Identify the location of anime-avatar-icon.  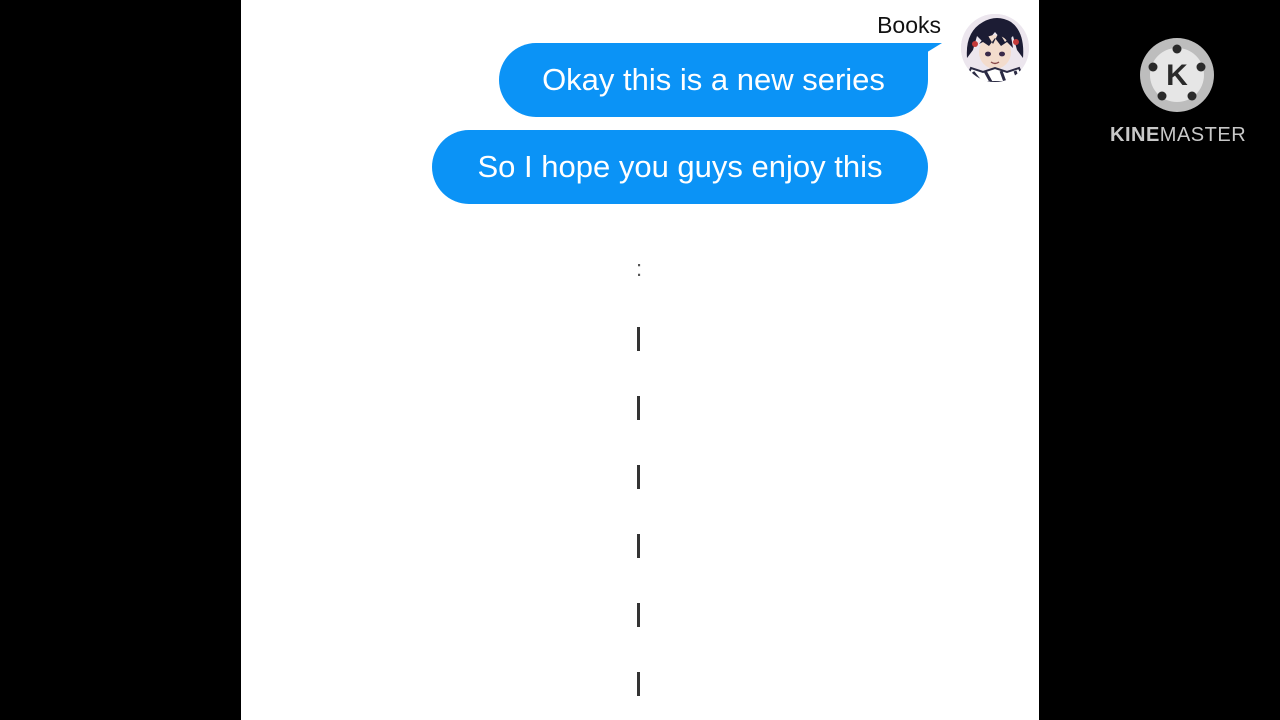
(995, 48).